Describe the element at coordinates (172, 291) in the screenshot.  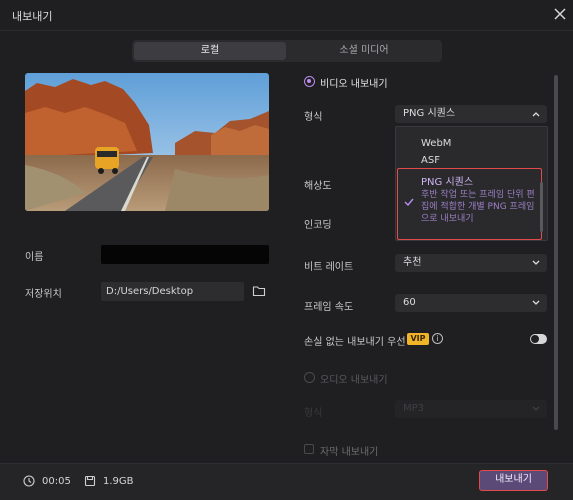
I see `save-location-input: D:/Users/Desktop` at that location.